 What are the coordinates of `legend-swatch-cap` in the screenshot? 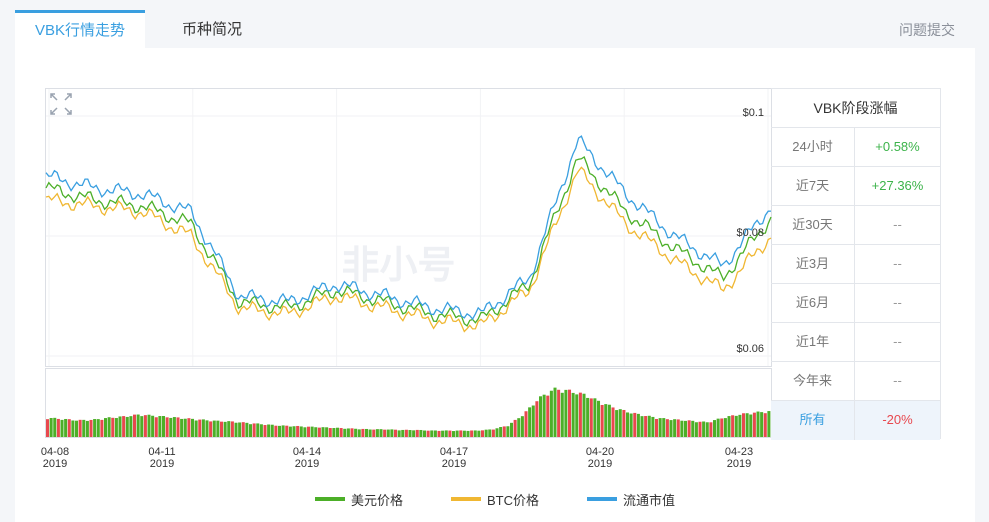 It's located at (602, 499).